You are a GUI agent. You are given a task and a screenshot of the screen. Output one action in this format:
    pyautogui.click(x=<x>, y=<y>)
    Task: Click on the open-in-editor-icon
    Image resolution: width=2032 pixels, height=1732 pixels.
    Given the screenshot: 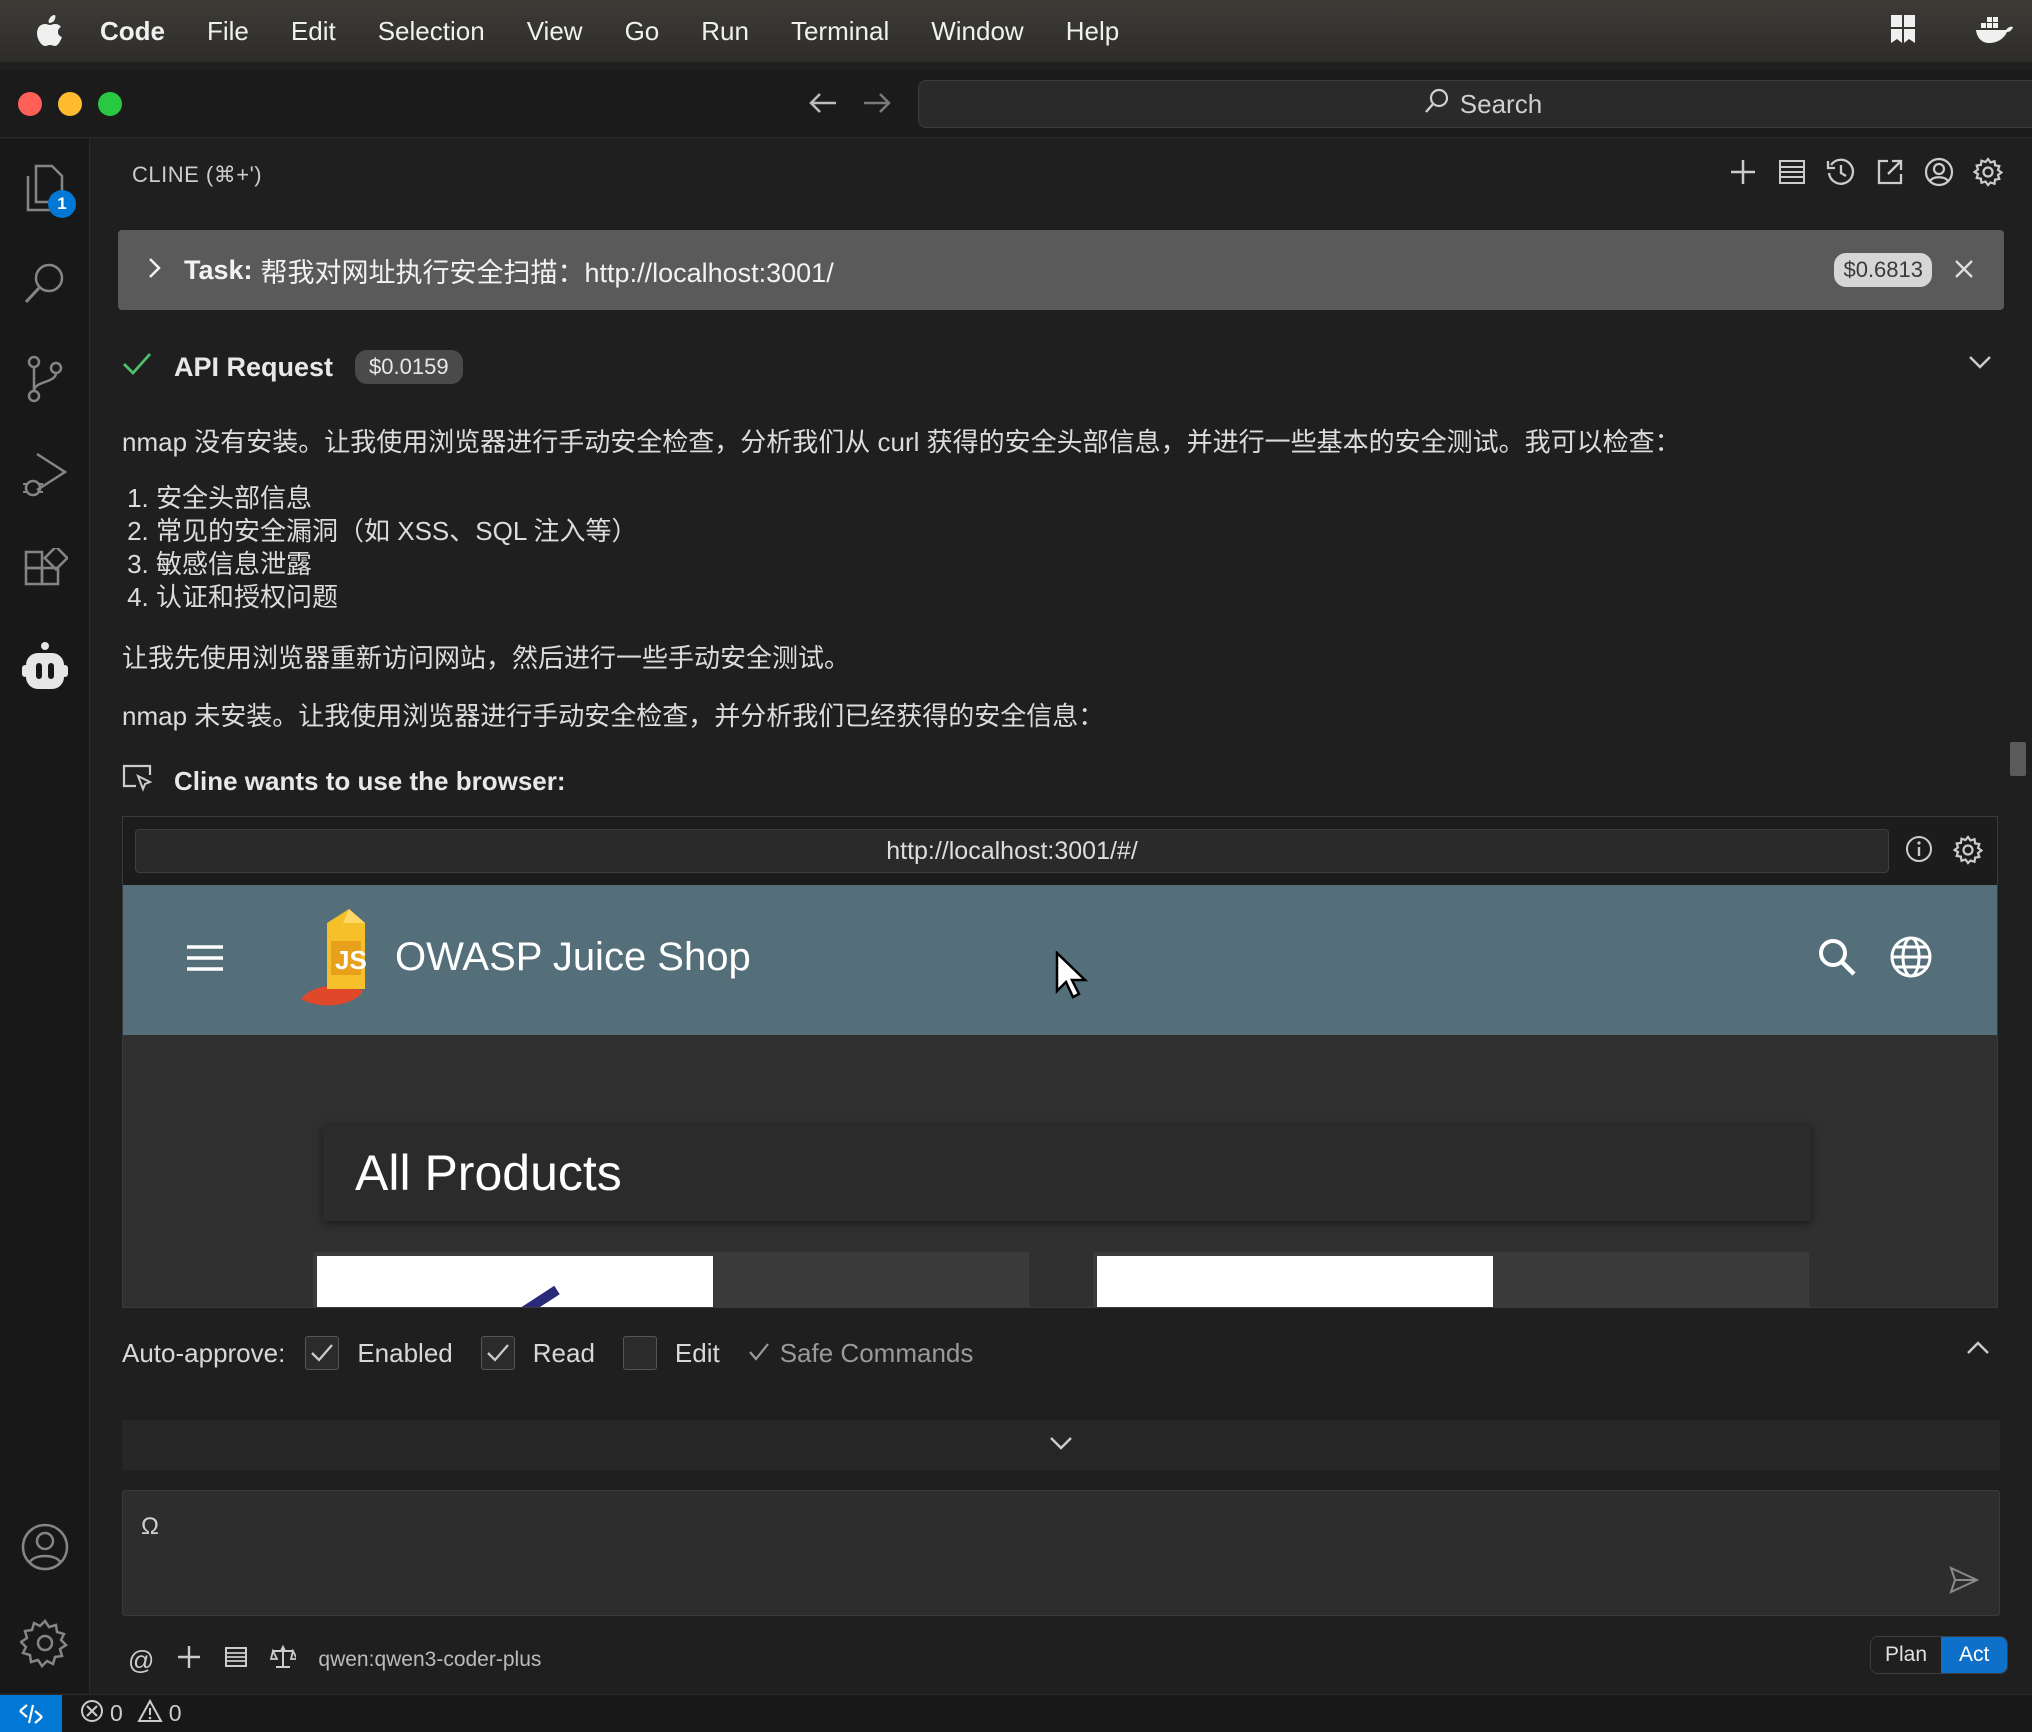 What is the action you would take?
    pyautogui.click(x=1890, y=172)
    